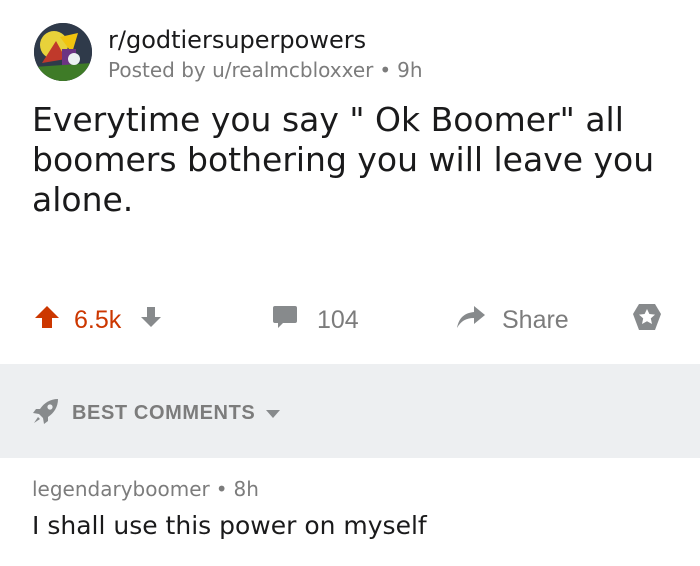 The image size is (700, 566). I want to click on comment-author: legendaryboomer, so click(121, 489).